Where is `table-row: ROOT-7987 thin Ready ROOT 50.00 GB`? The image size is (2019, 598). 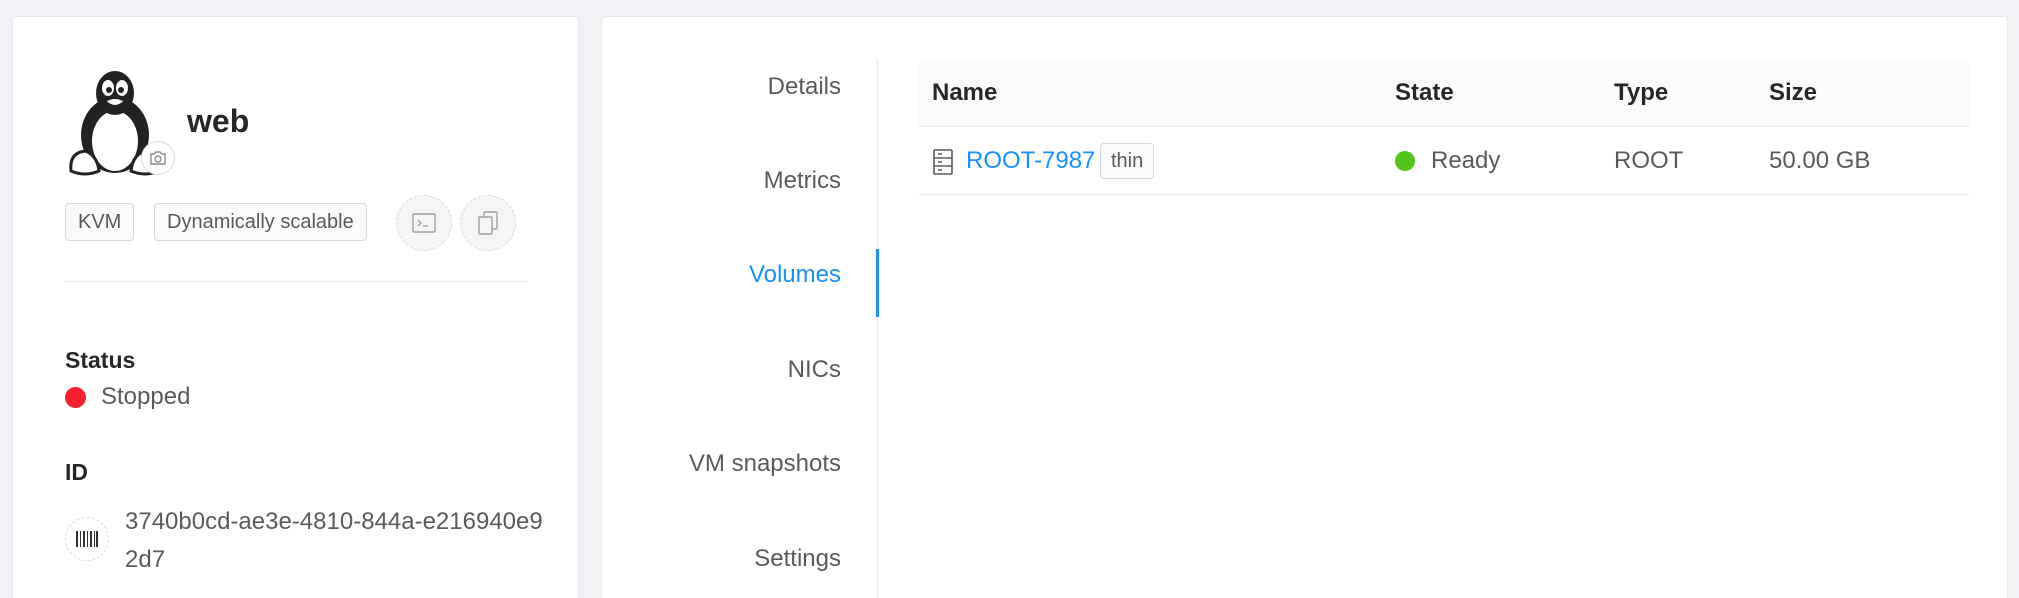 table-row: ROOT-7987 thin Ready ROOT 50.00 GB is located at coordinates (1444, 161).